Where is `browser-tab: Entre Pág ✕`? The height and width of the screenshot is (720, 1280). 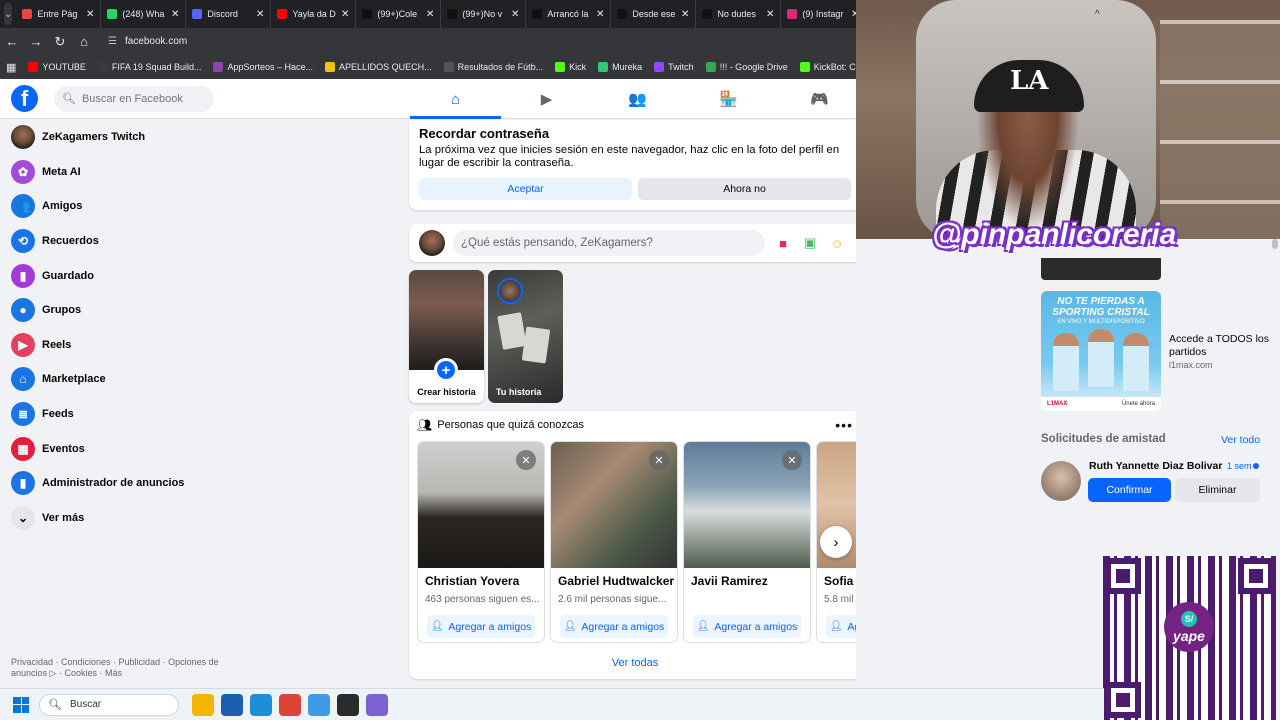
browser-tab: Entre Pág ✕ is located at coordinates (59, 14).